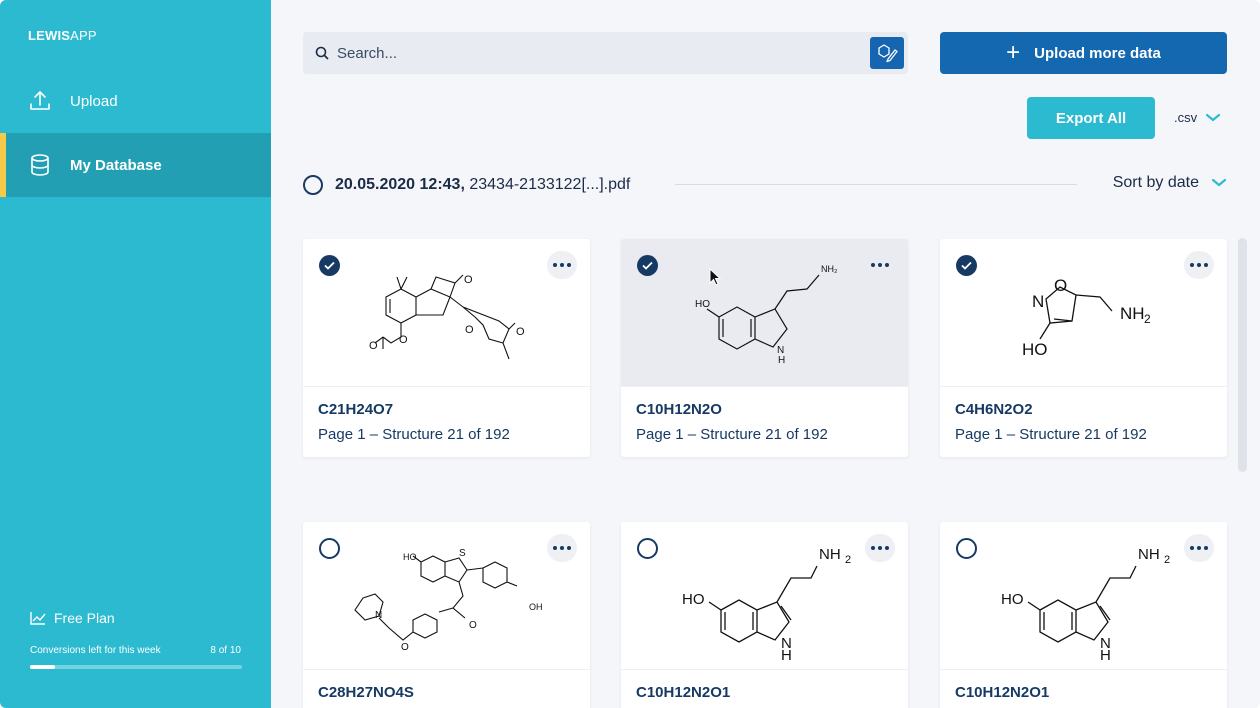 This screenshot has height=708, width=1260. What do you see at coordinates (83, 35) in the screenshot?
I see `logo-light-text: APP` at bounding box center [83, 35].